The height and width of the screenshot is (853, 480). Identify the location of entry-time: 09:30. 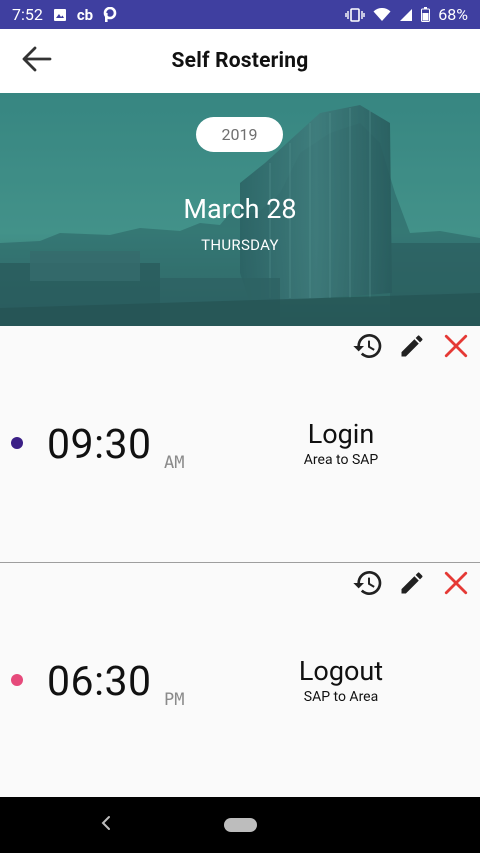
(99, 445).